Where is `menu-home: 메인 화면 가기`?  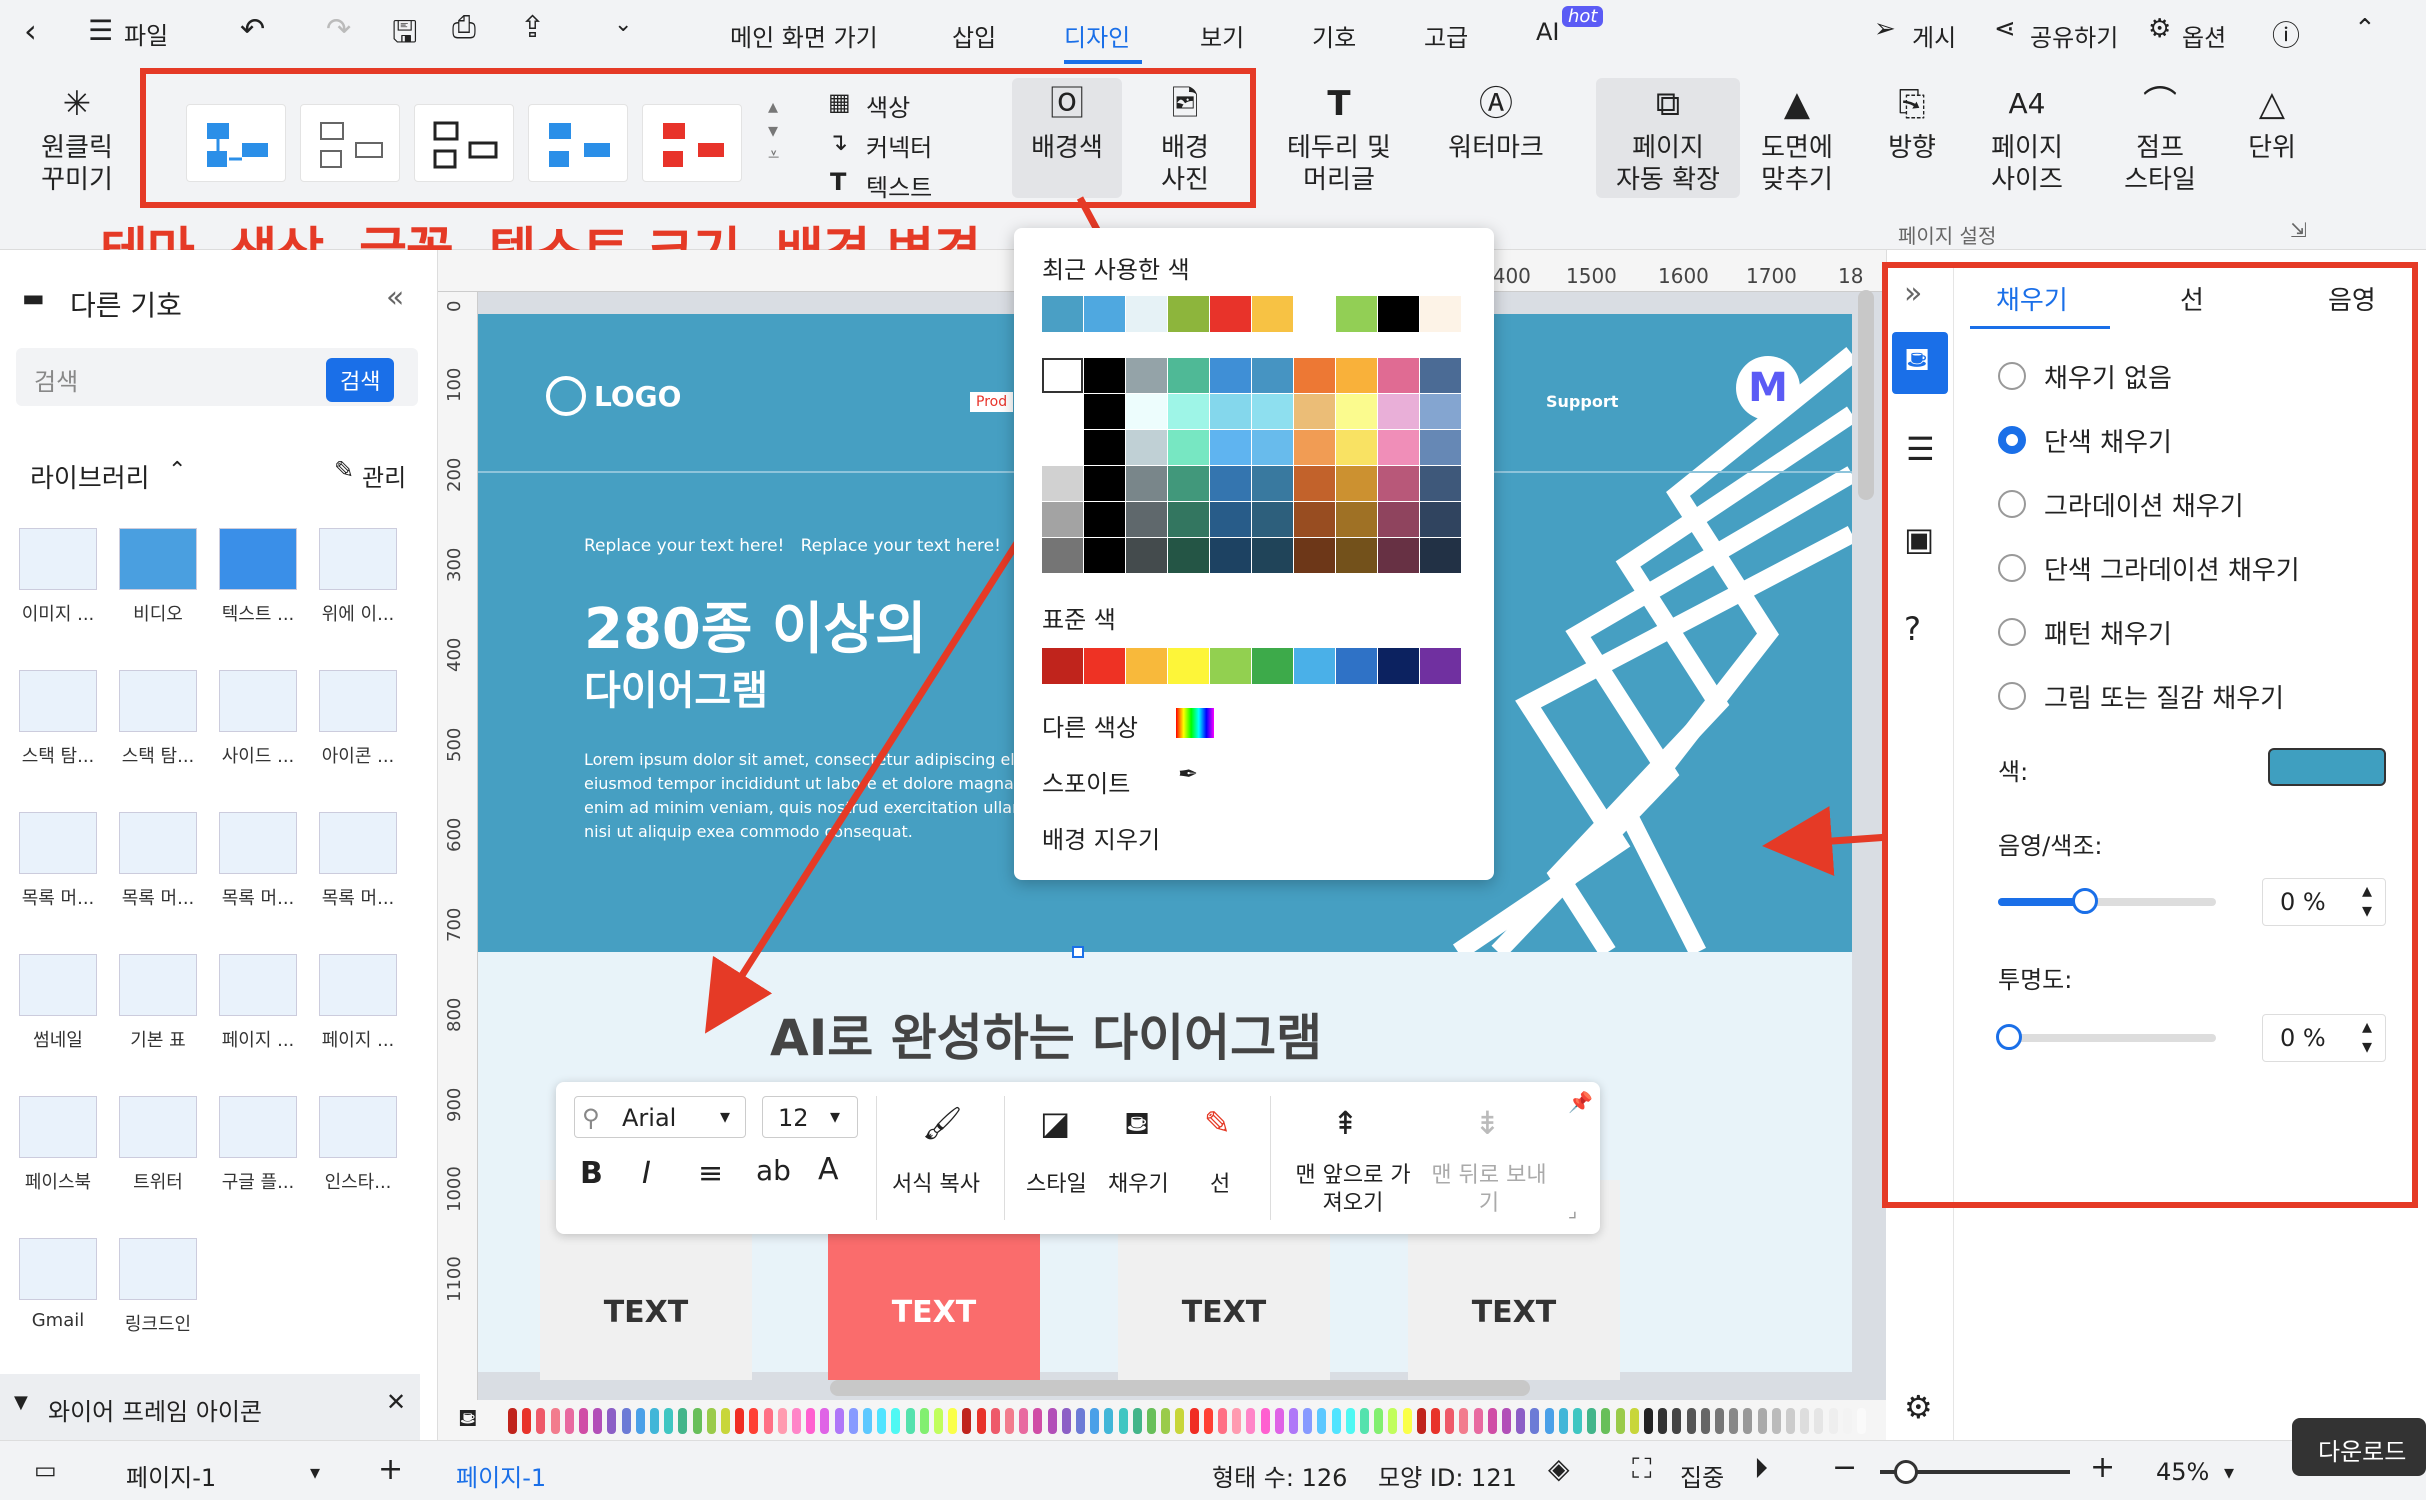
menu-home: 메인 화면 가기 is located at coordinates (804, 35).